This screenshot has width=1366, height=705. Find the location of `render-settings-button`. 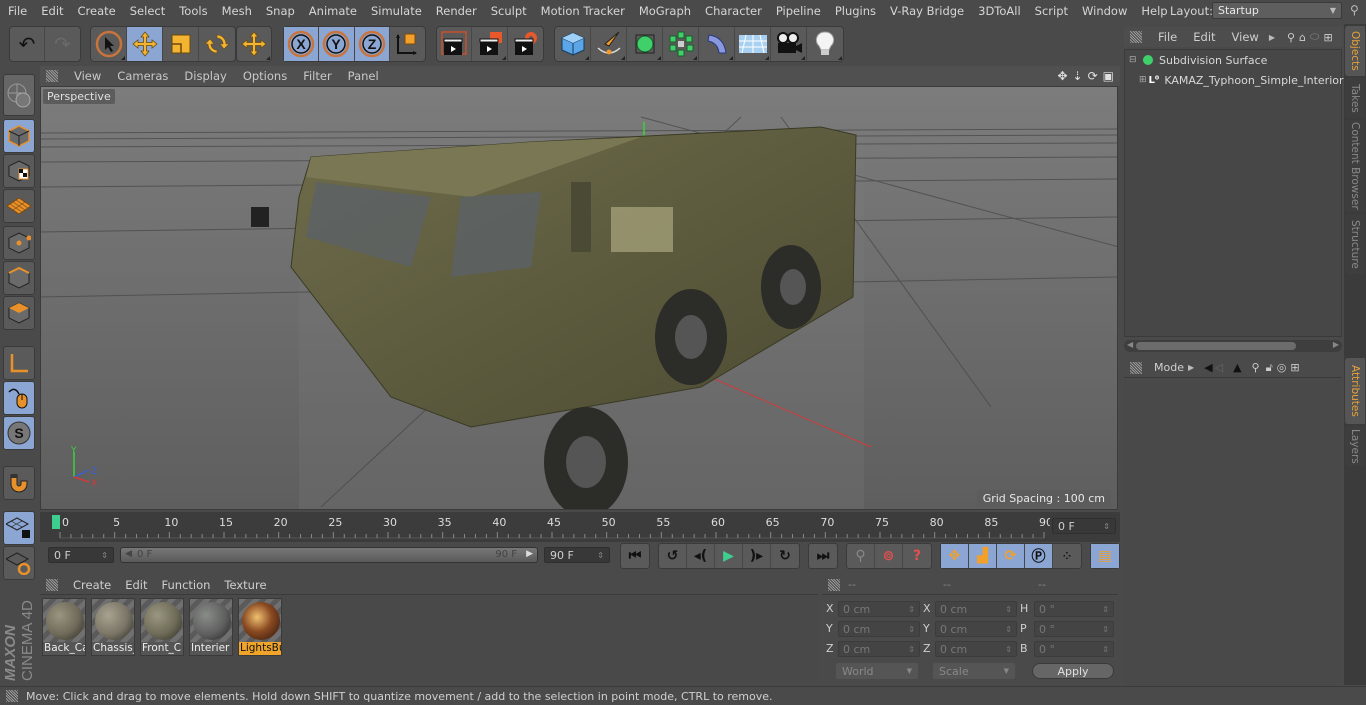

render-settings-button is located at coordinates (525, 44).